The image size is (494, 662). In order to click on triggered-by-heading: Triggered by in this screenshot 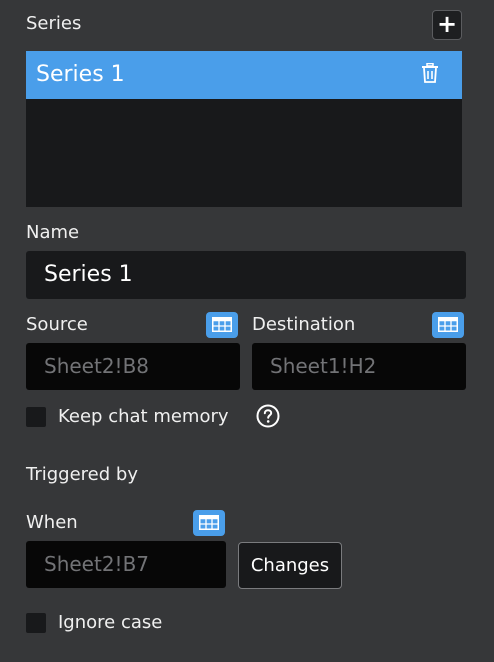, I will do `click(82, 474)`.